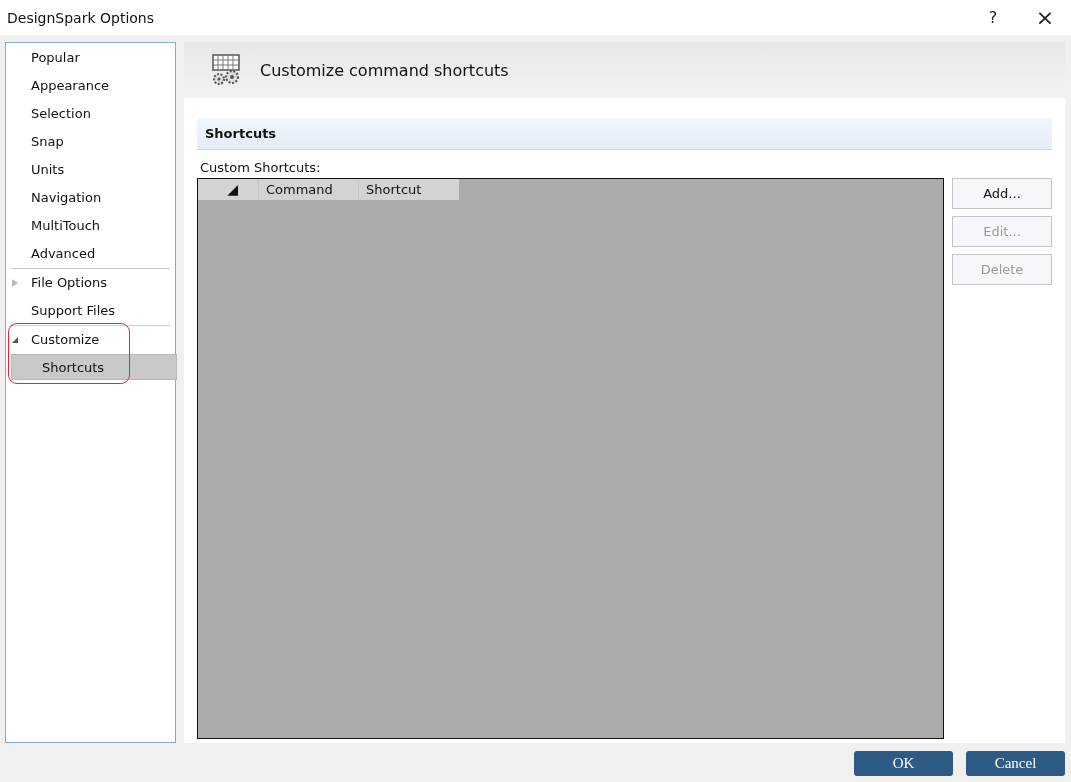 Image resolution: width=1071 pixels, height=782 pixels. I want to click on section-header: Shortcuts, so click(624, 134).